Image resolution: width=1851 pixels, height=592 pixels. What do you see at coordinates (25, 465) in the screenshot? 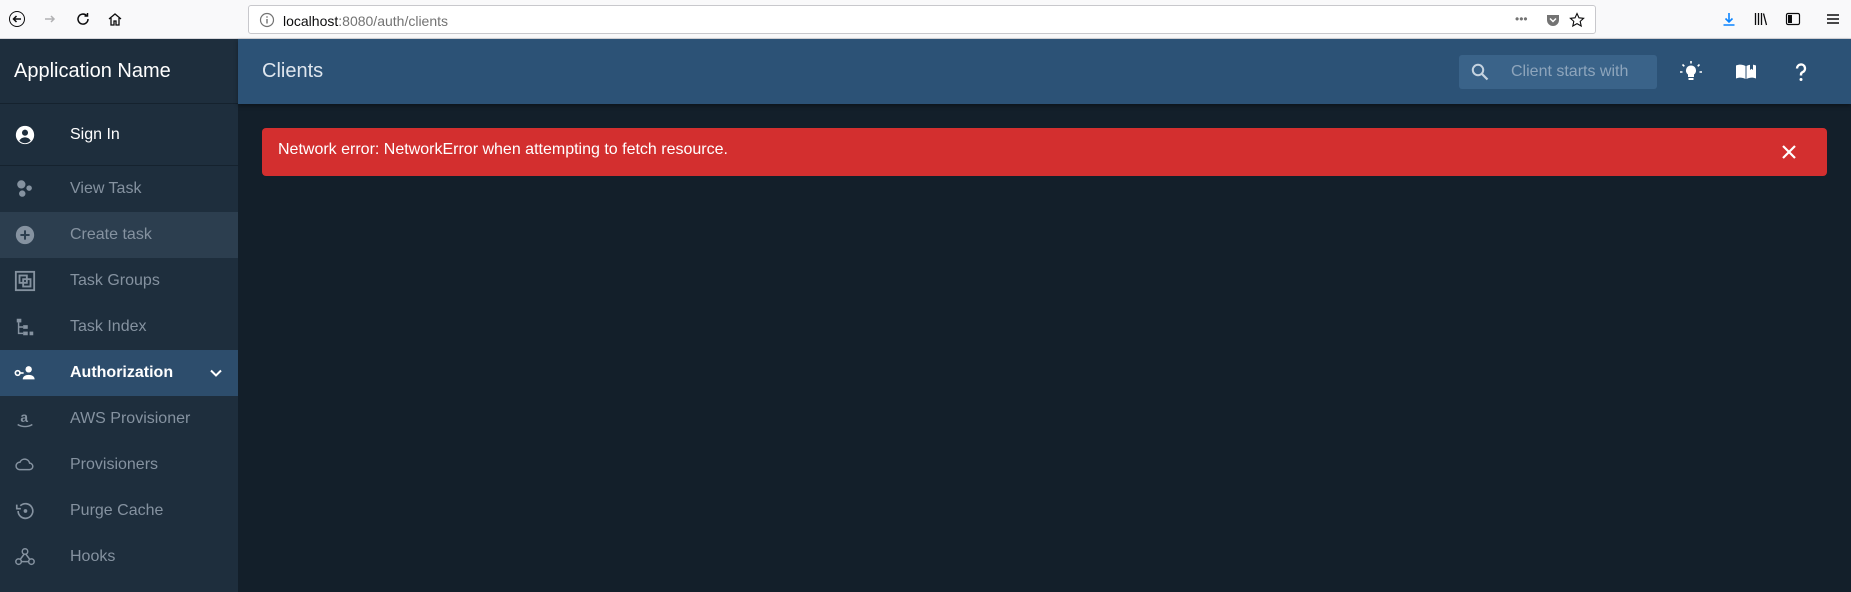
I see `cloud-icon` at bounding box center [25, 465].